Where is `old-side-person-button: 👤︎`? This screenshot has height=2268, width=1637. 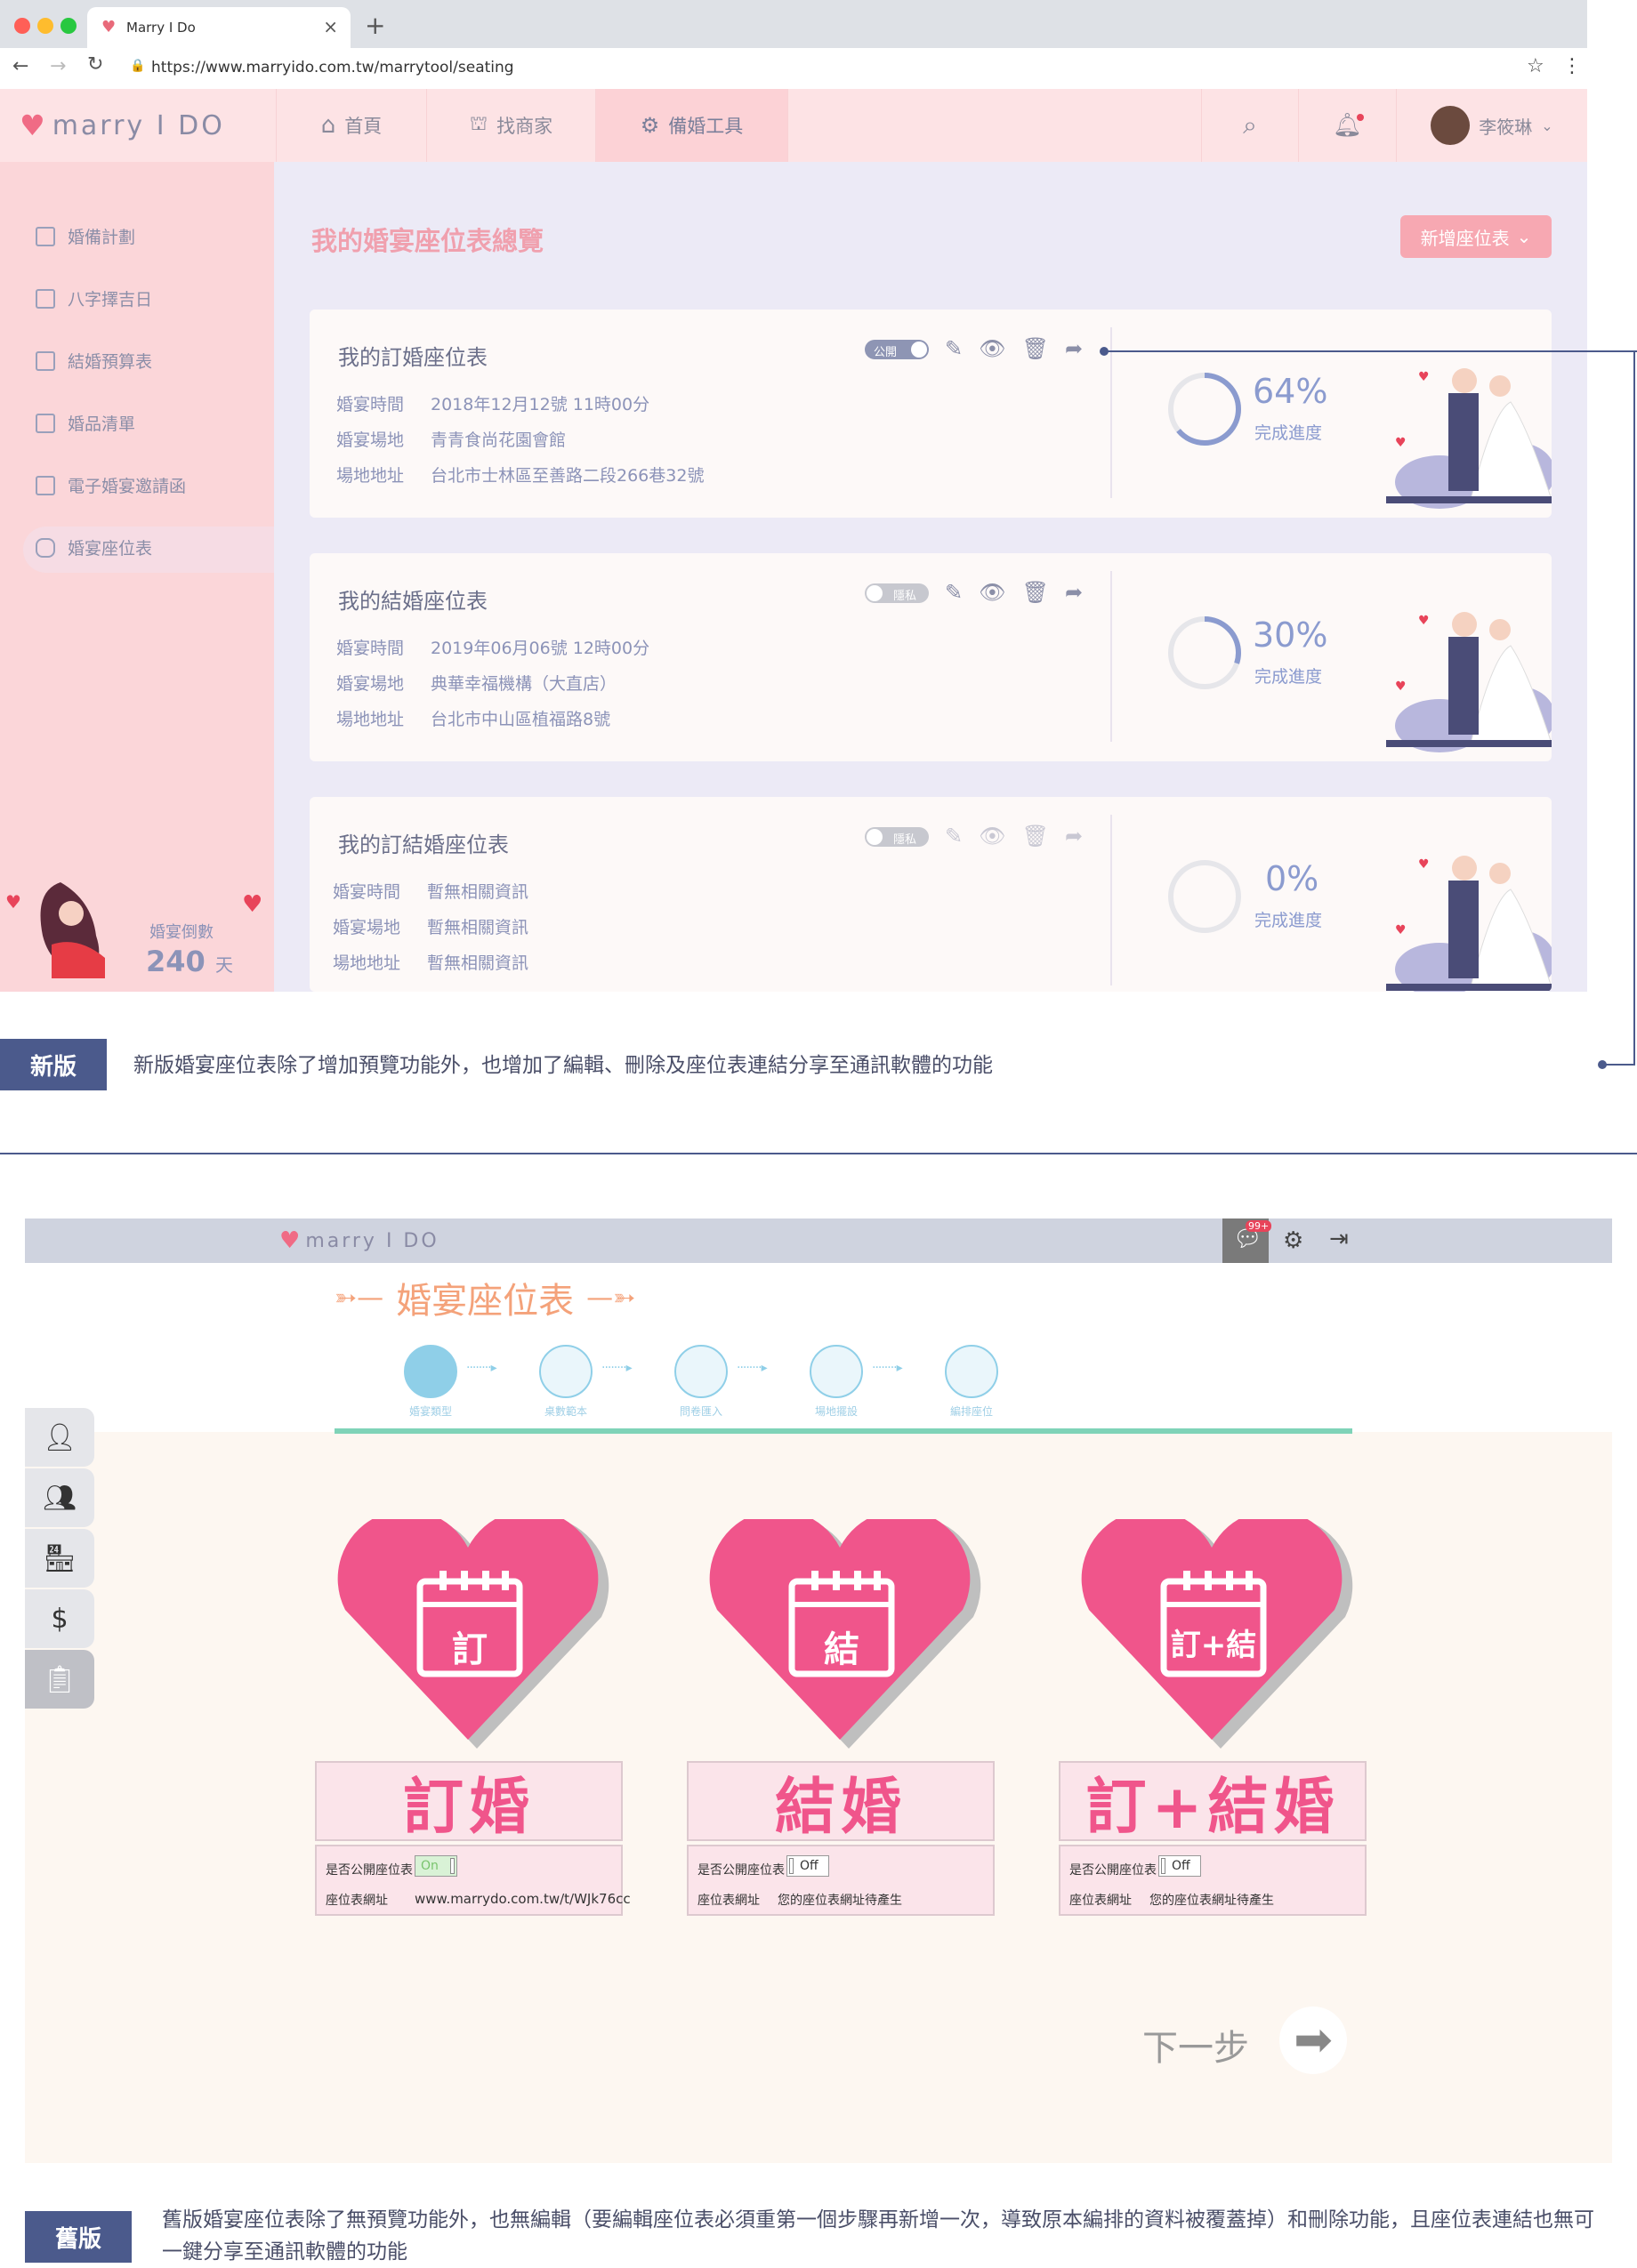
old-side-person-button: 👤︎ is located at coordinates (60, 1438).